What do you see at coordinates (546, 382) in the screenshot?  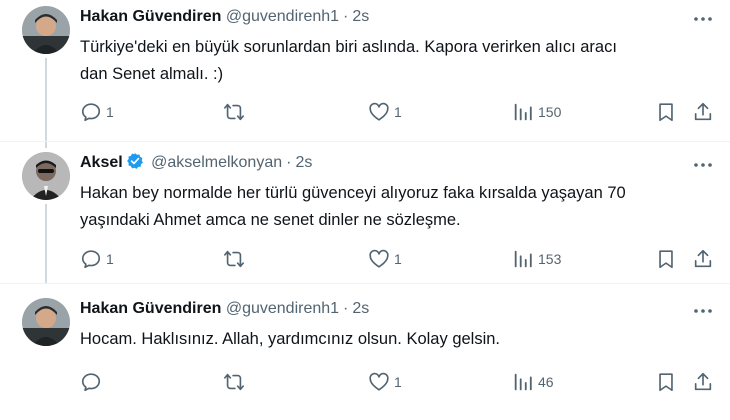 I see `views-count: 46` at bounding box center [546, 382].